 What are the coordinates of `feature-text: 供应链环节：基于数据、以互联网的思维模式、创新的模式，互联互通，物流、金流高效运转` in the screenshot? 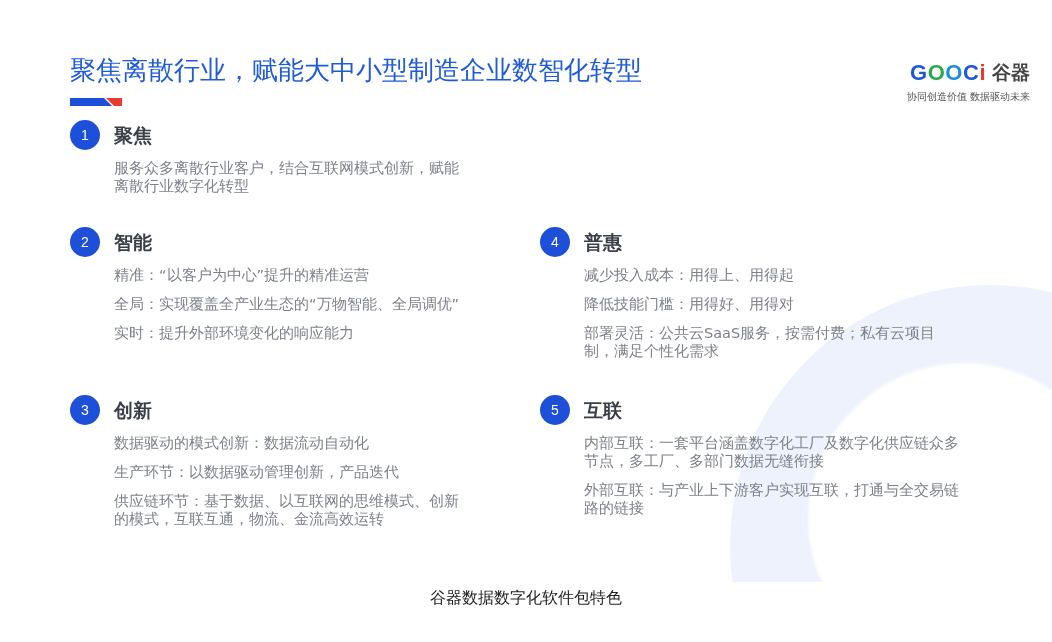 It's located at (287, 510).